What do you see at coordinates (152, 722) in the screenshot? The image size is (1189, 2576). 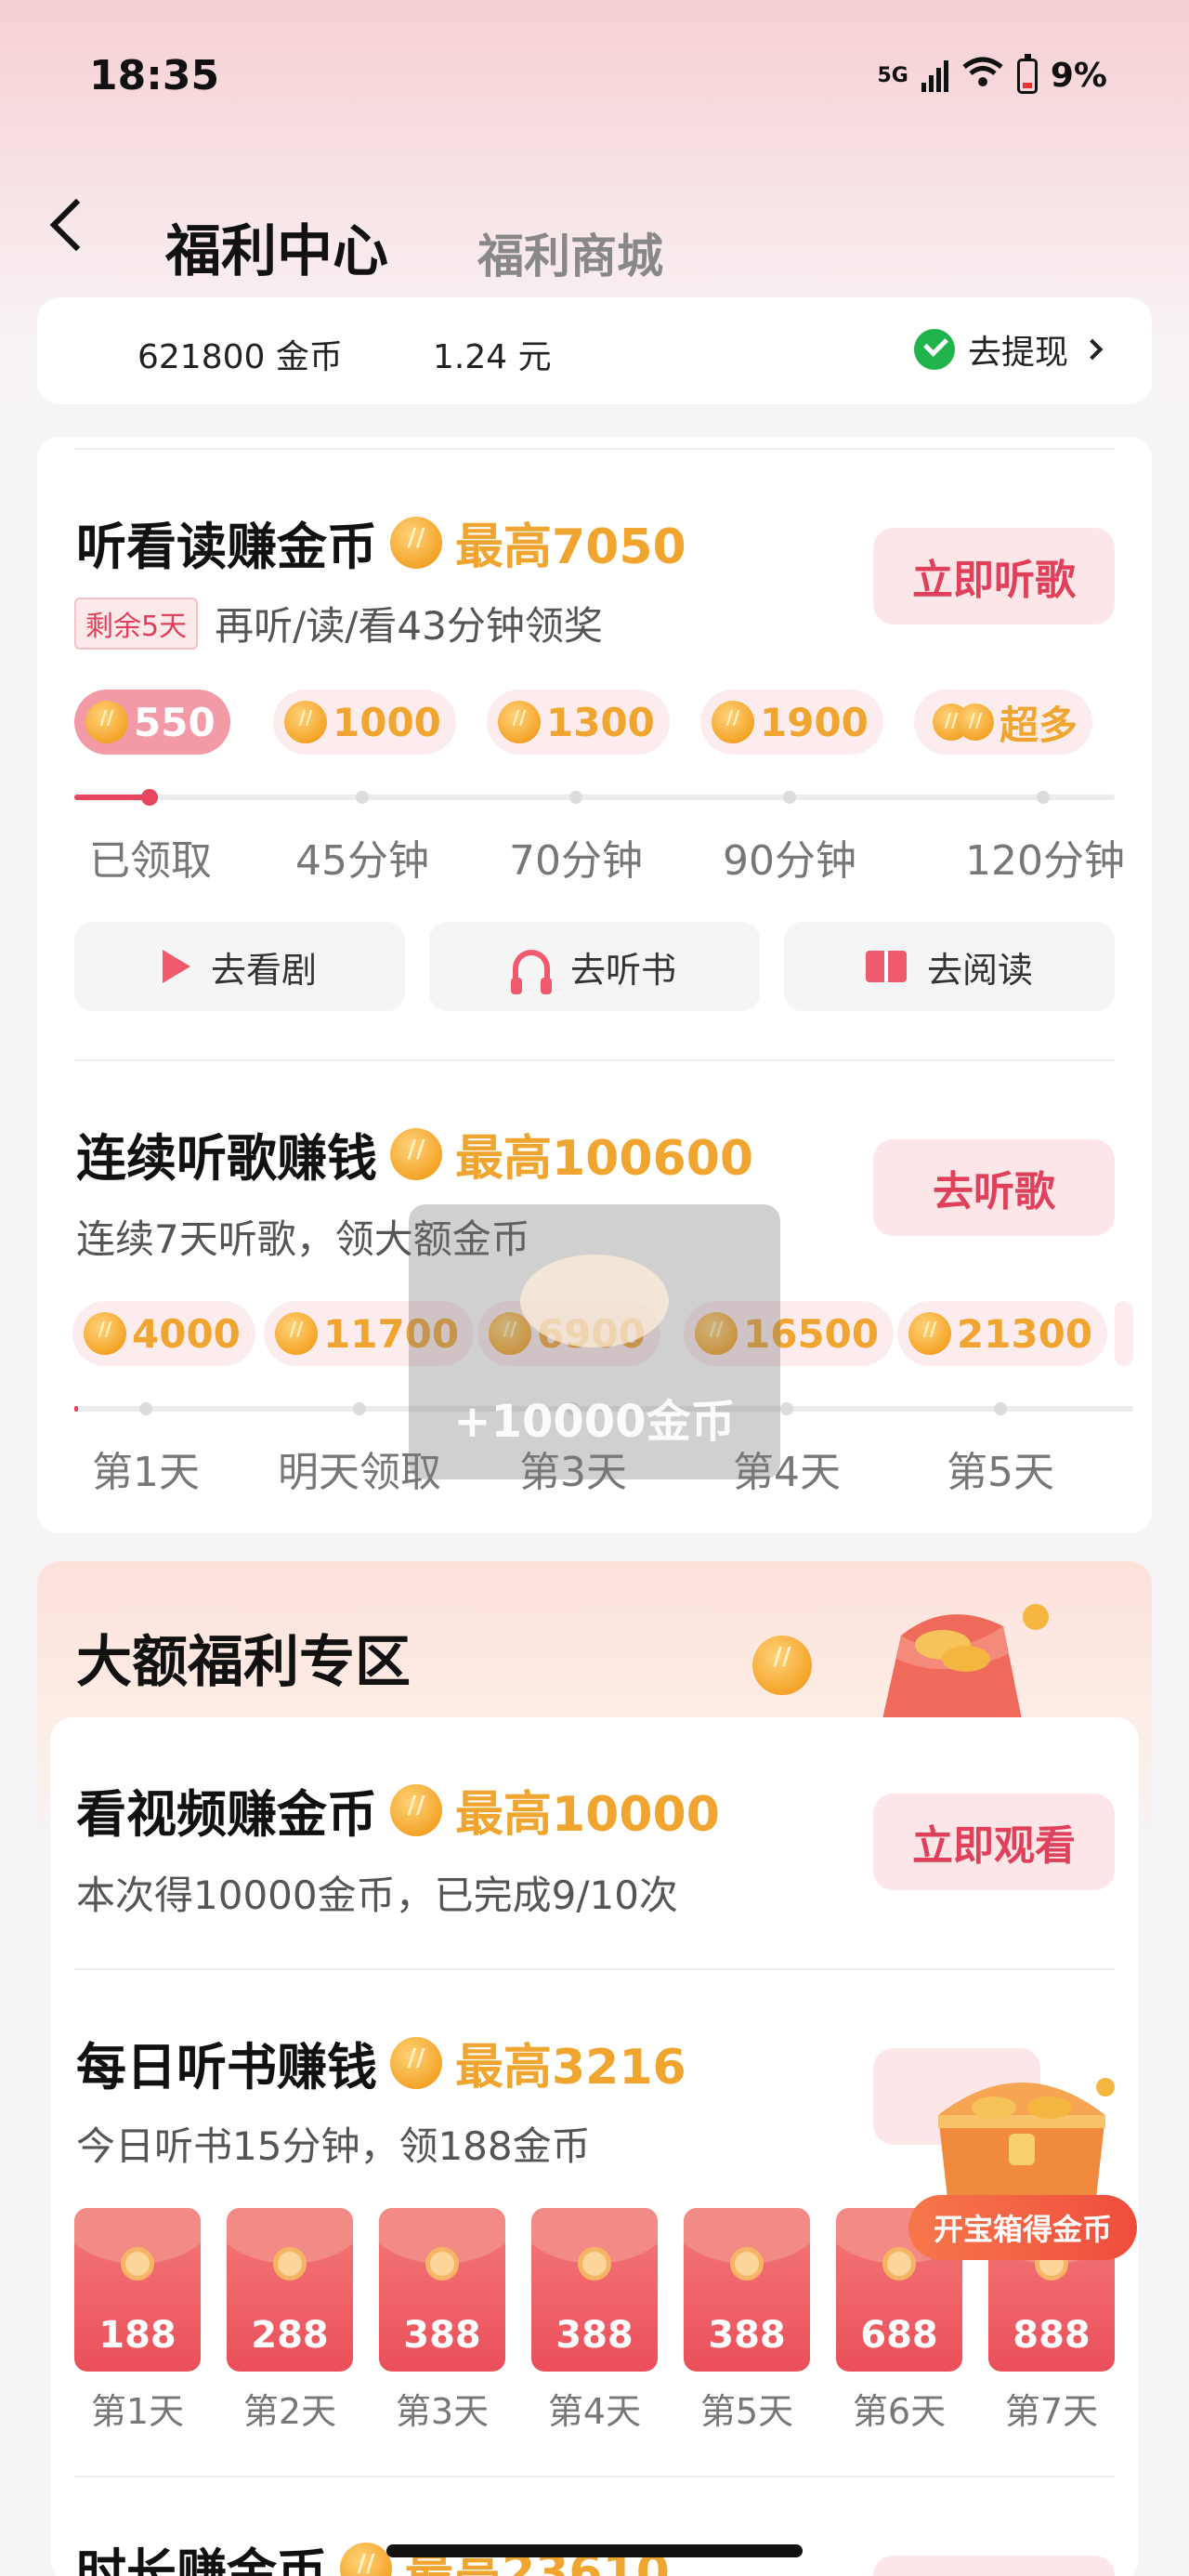 I see `reward-pill: 550` at bounding box center [152, 722].